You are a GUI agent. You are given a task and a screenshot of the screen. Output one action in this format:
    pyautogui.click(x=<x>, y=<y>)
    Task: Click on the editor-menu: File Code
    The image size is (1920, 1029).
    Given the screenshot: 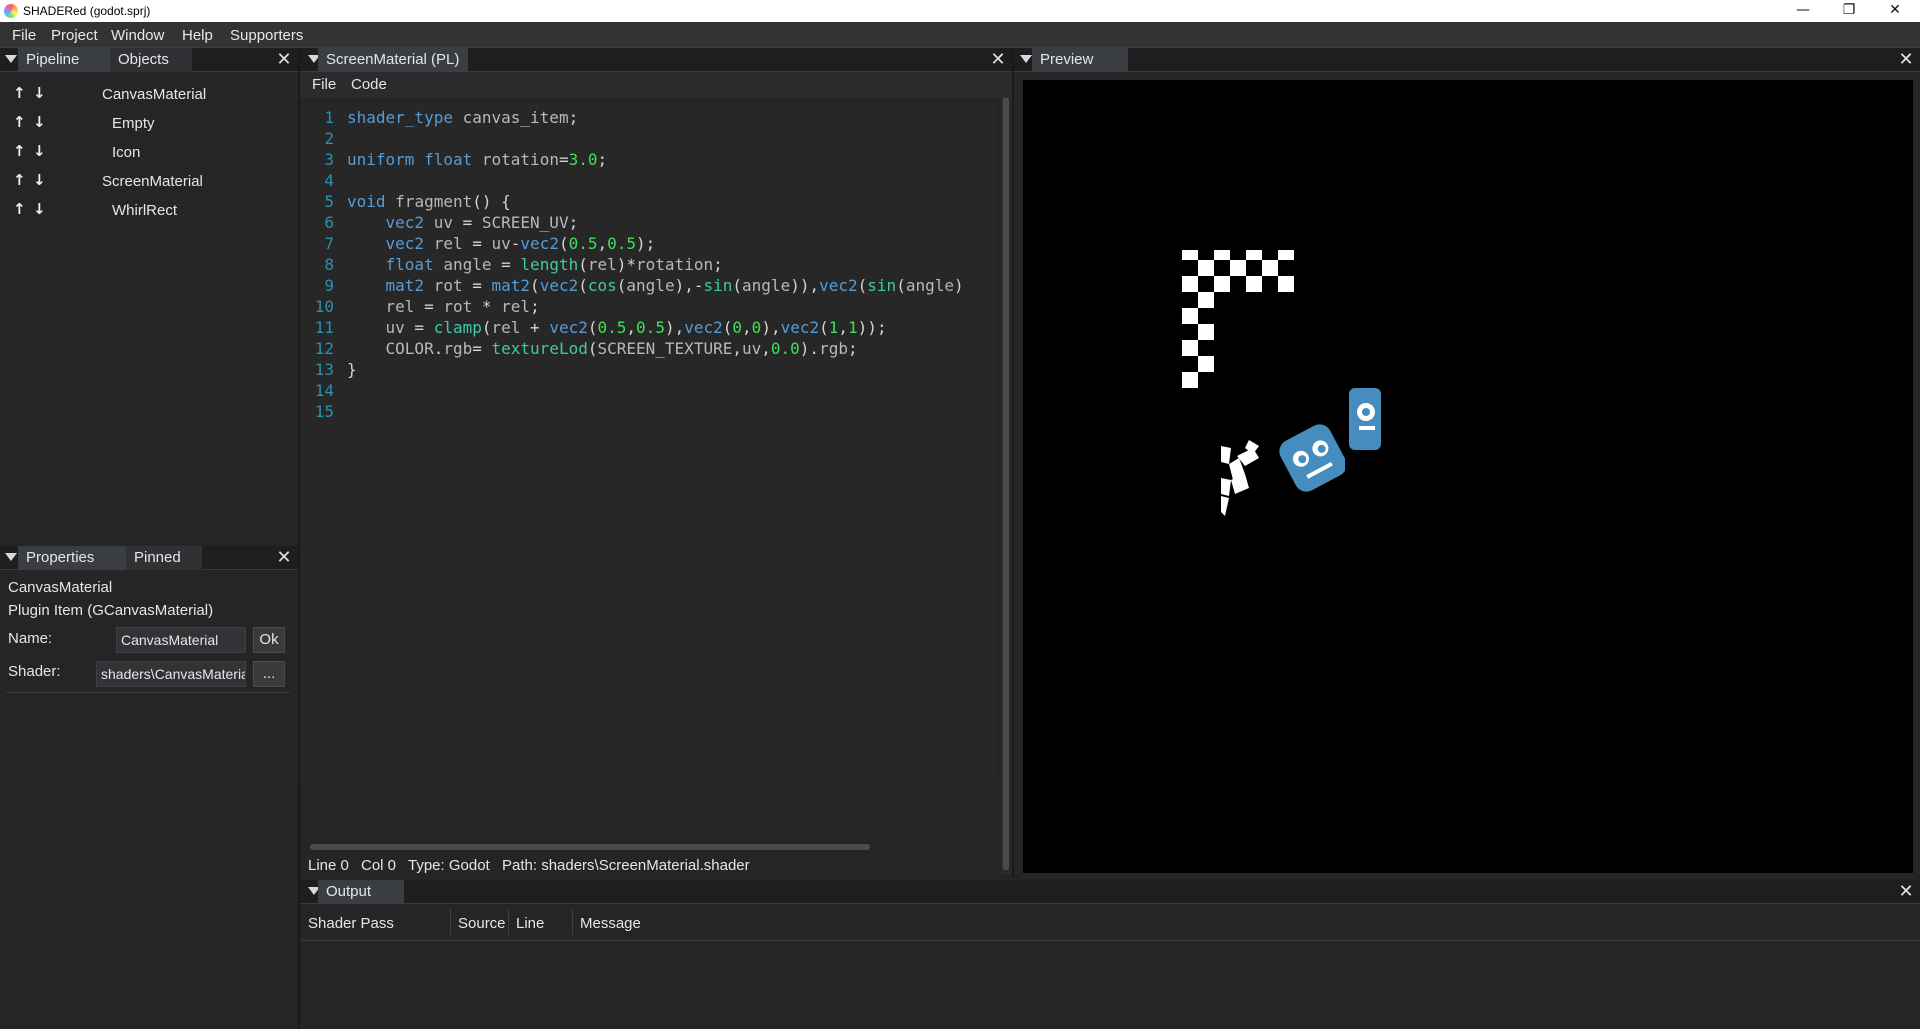 What is the action you would take?
    pyautogui.click(x=656, y=85)
    